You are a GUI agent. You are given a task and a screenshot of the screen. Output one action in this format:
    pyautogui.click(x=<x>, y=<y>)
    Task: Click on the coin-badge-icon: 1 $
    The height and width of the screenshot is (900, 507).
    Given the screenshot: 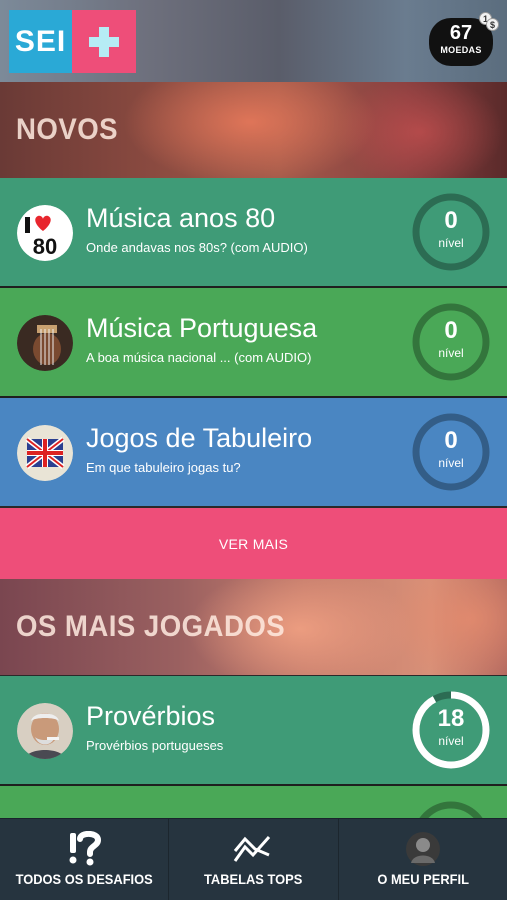 What is the action you would take?
    pyautogui.click(x=489, y=22)
    